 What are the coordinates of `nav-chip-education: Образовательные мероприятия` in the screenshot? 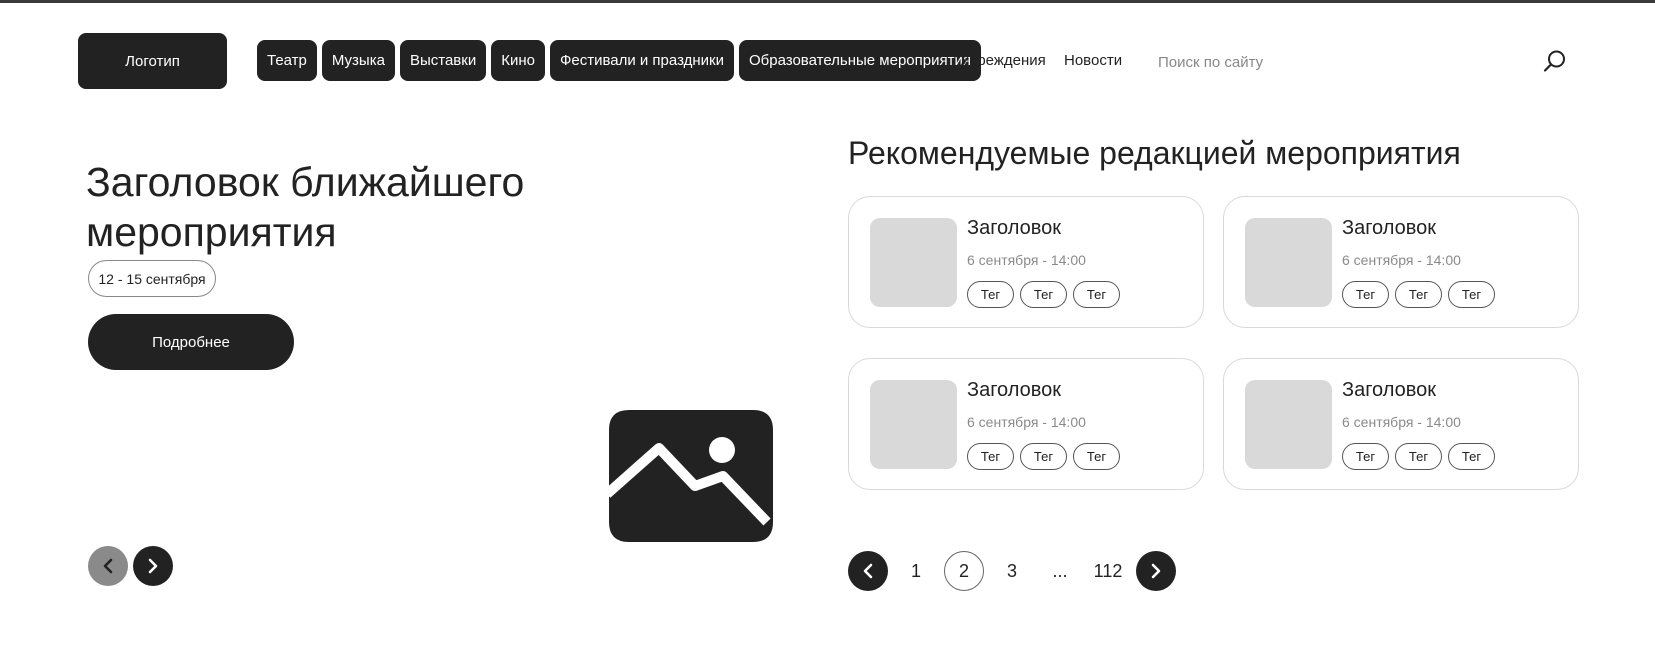 It's located at (859, 60).